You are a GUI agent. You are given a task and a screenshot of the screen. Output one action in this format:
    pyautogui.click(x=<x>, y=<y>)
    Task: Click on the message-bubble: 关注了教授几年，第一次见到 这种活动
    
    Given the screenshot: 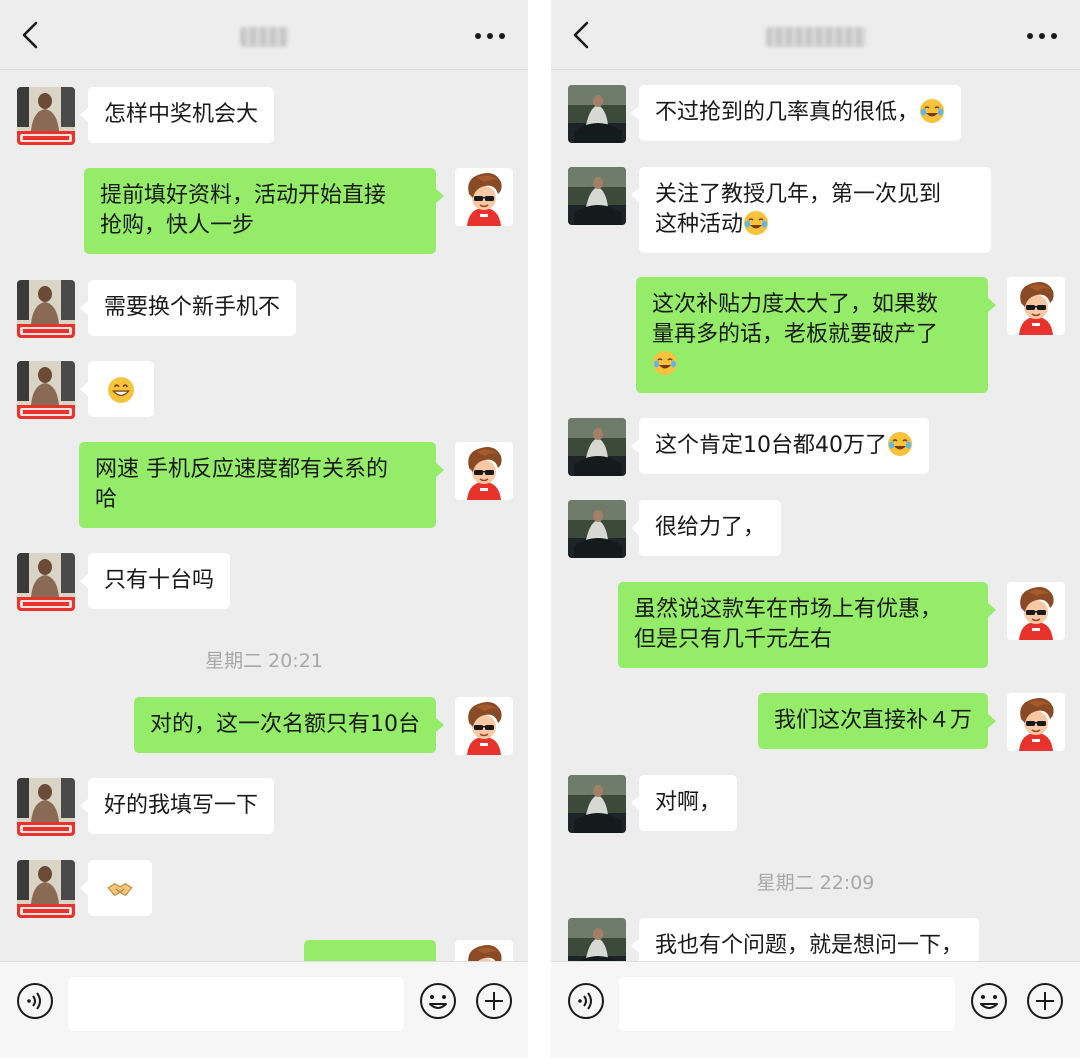 What is the action you would take?
    pyautogui.click(x=811, y=210)
    